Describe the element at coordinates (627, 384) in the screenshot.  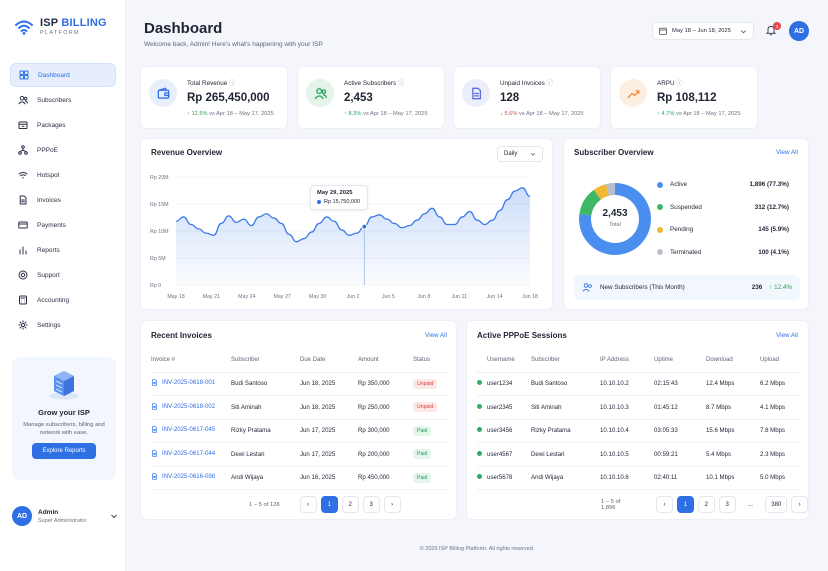
I see `ip-address-cell: 10.10.10.2` at that location.